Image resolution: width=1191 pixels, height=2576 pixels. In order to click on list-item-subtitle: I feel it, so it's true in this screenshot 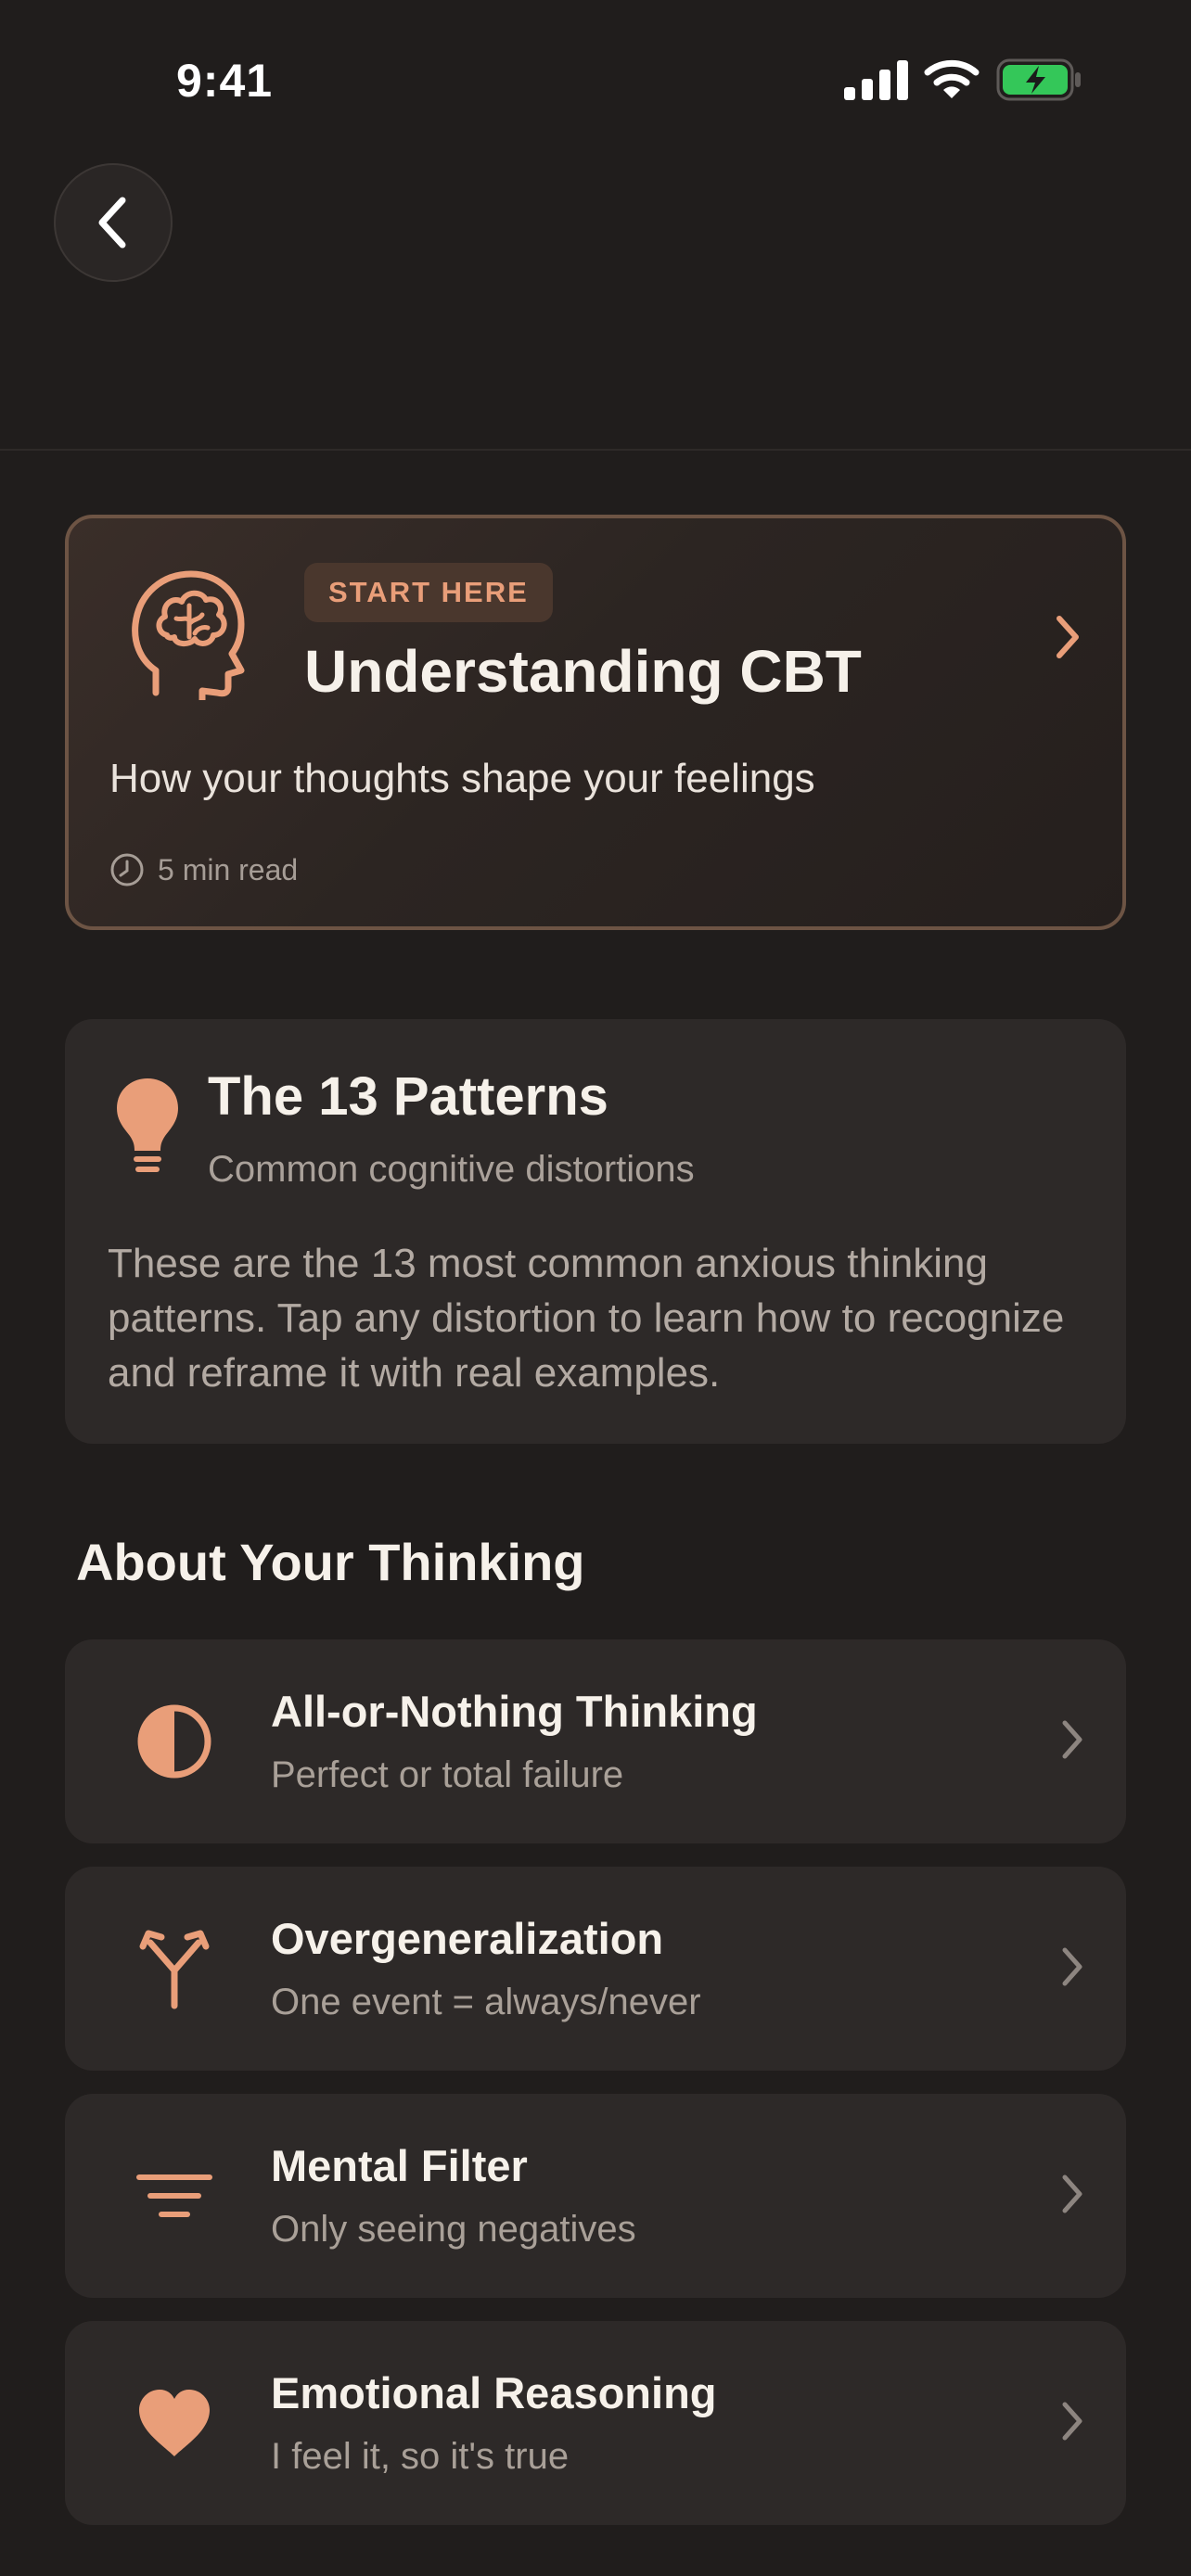, I will do `click(420, 2457)`.